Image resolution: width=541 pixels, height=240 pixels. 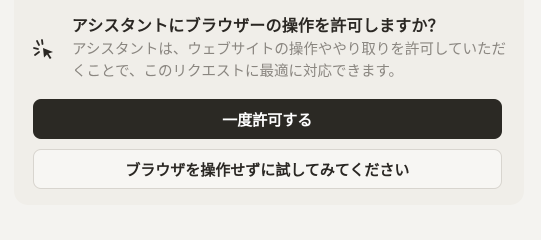 I want to click on dialog-title: アシスタントにブラウザーの操作を許可しますか？, so click(x=258, y=25).